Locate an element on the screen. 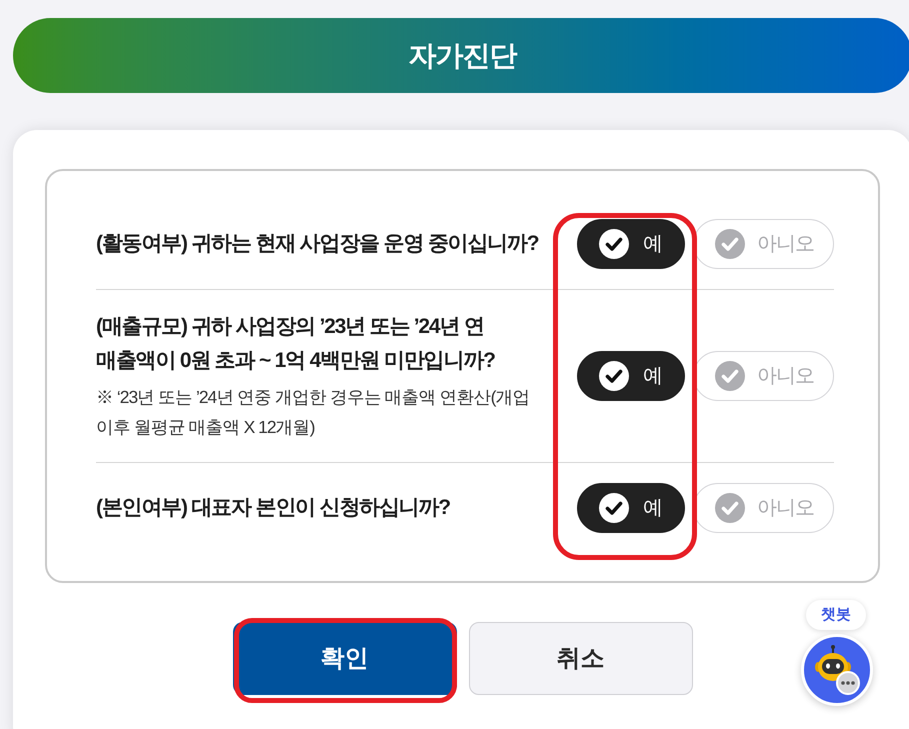 The height and width of the screenshot is (729, 909). question-text: (매출규모) 귀하 사업장의 ’23년 또는 ’24년 연 매출액이 0원 초과 ~ 1억 4백만원 미만입니까? is located at coordinates (296, 344).